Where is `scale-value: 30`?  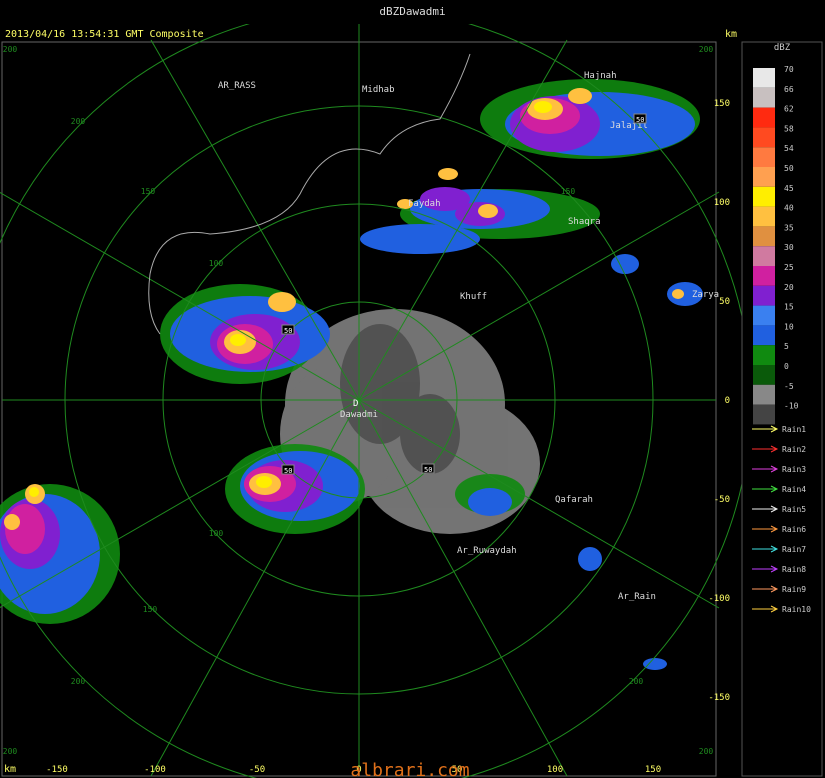
scale-value: 30 is located at coordinates (789, 247).